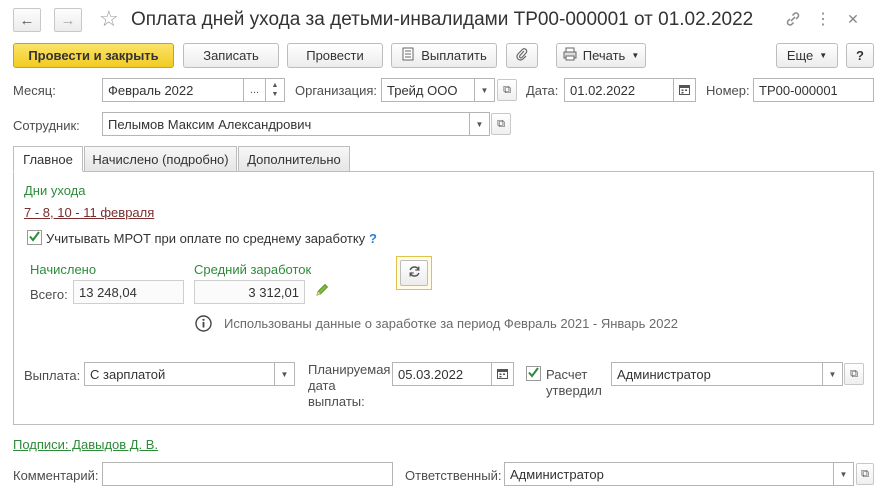 This screenshot has height=500, width=880. Describe the element at coordinates (813, 90) in the screenshot. I see `number-field: ТР00-000001` at that location.